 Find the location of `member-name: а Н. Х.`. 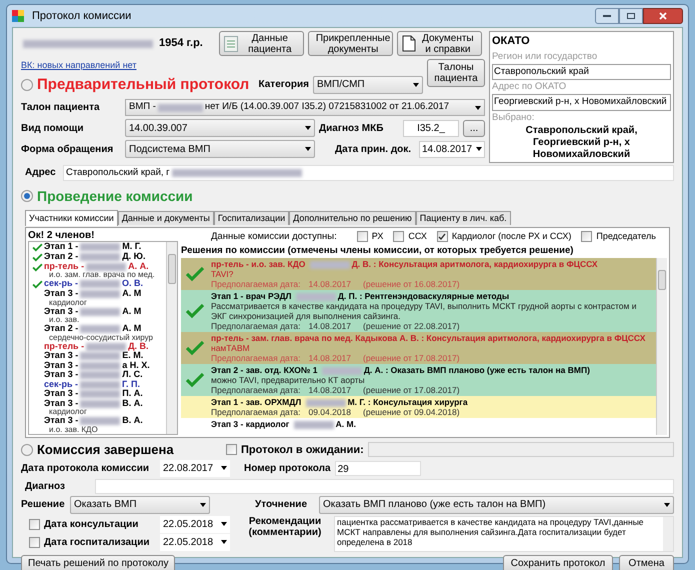

member-name: а Н. Х. is located at coordinates (136, 365).